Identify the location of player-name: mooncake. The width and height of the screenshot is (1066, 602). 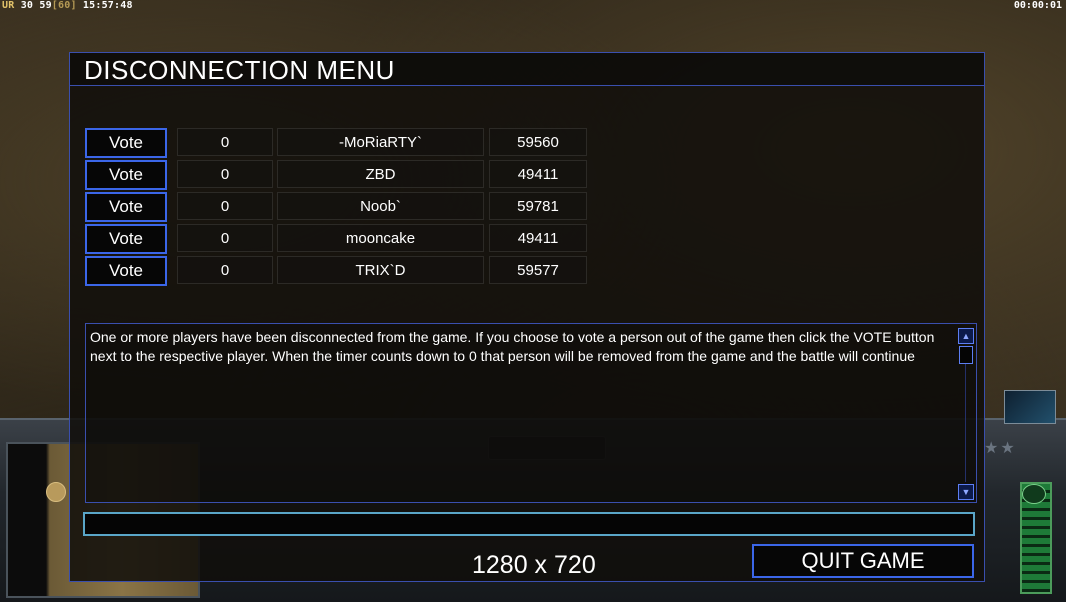
(380, 238).